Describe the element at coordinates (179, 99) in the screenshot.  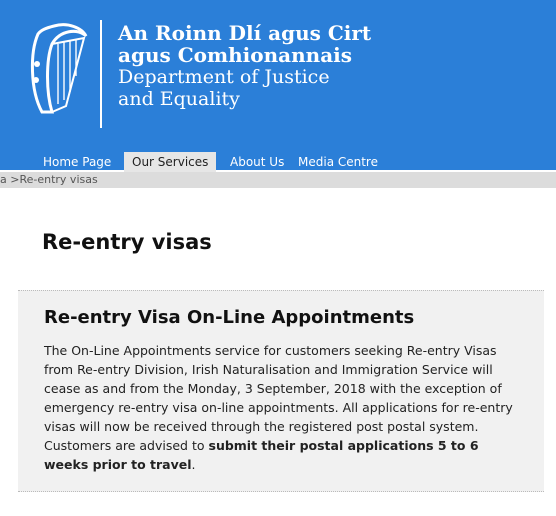
I see `org-name-english-line2: and Equality` at that location.